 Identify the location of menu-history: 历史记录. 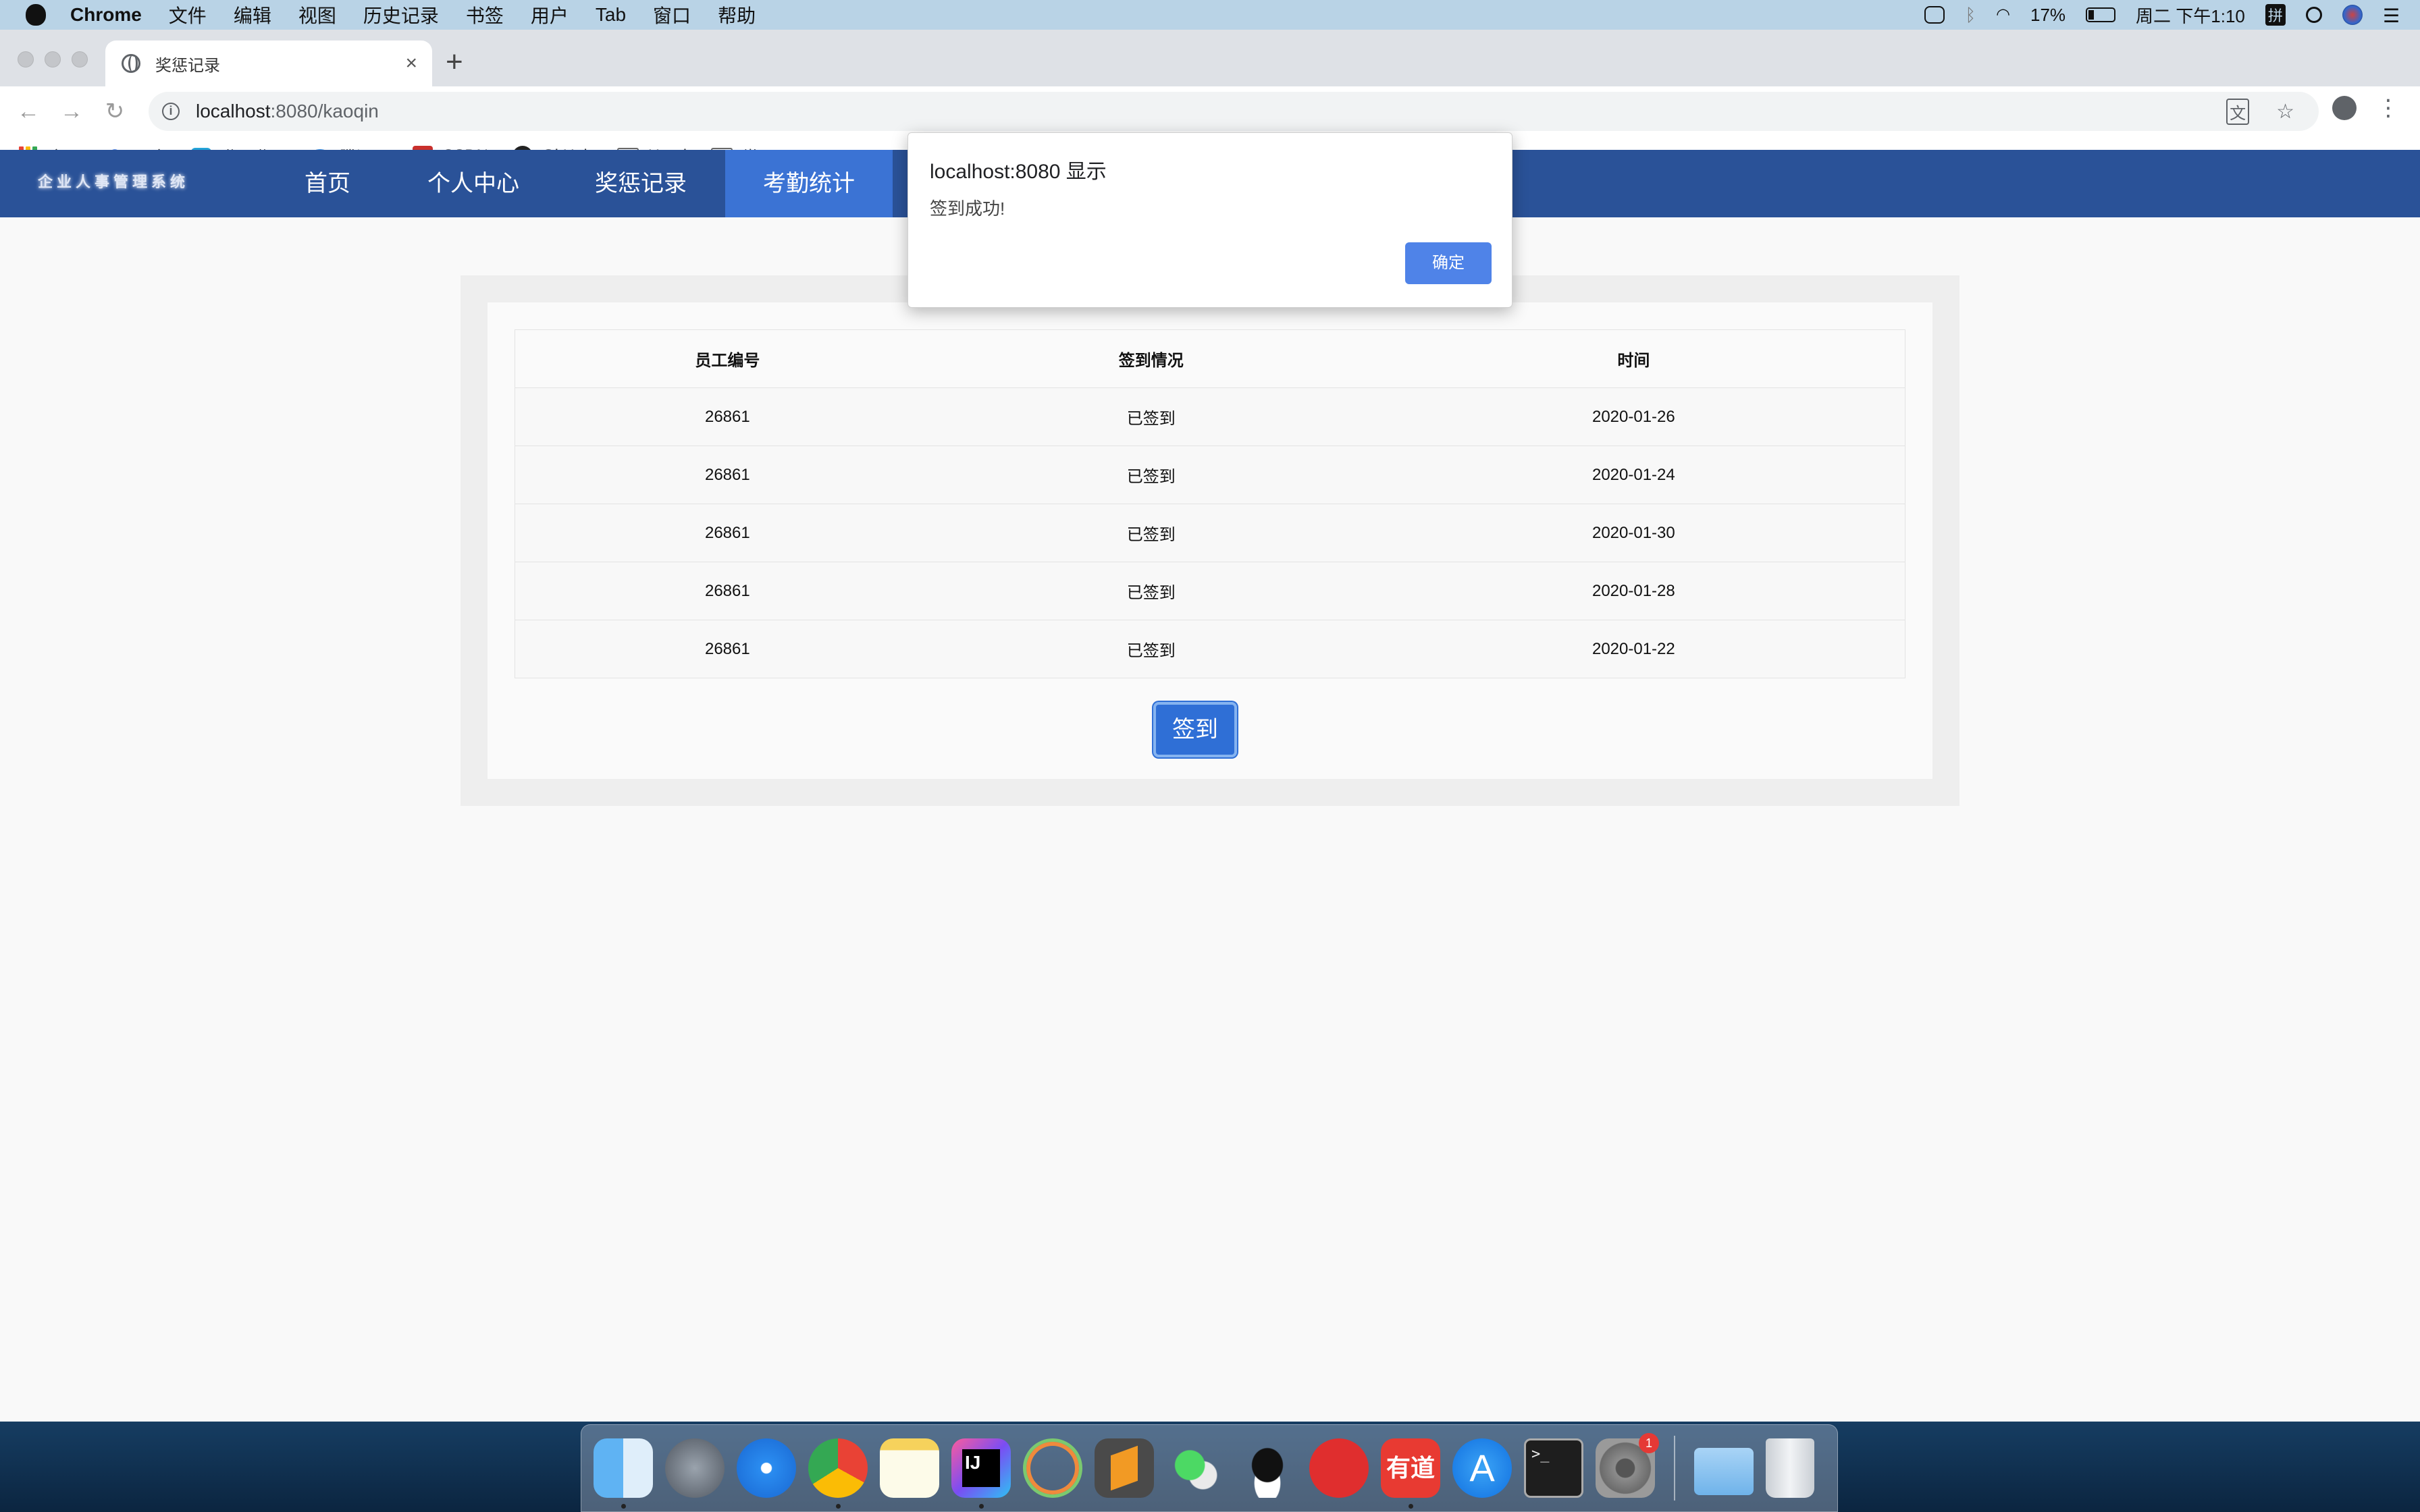
(401, 14).